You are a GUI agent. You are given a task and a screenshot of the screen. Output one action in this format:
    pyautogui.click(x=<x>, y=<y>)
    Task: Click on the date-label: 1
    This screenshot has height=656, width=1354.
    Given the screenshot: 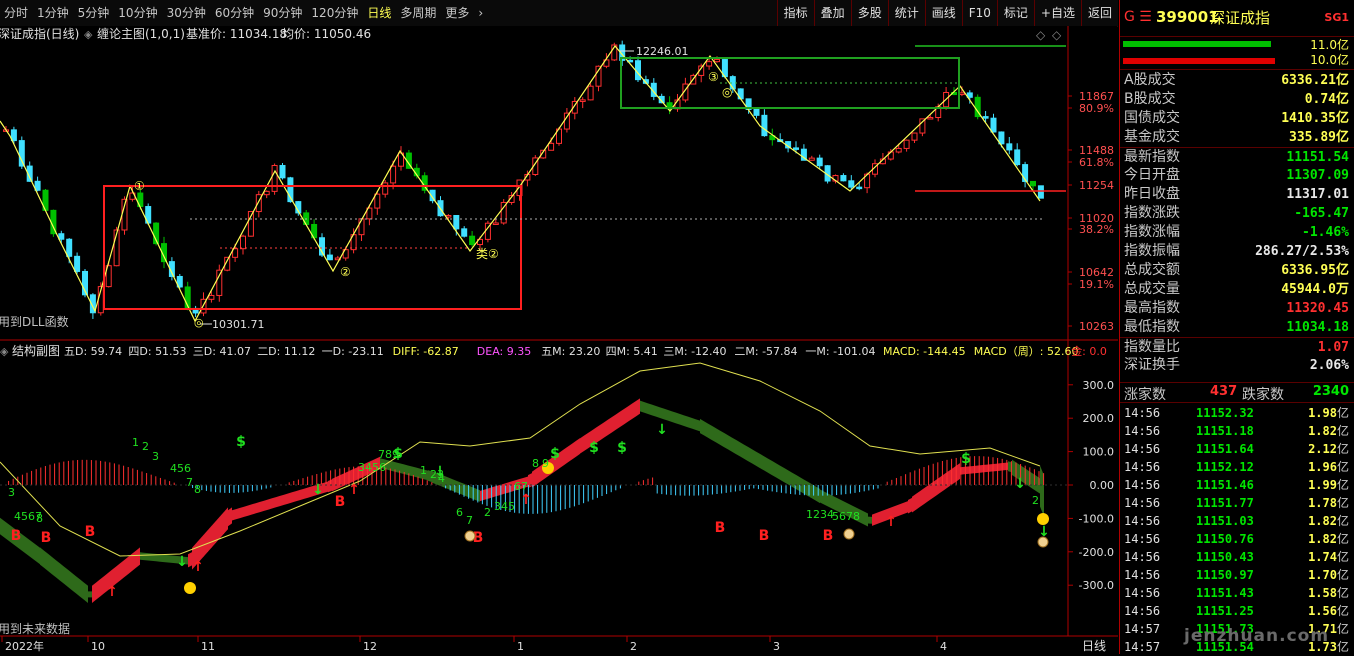 What is the action you would take?
    pyautogui.click(x=520, y=646)
    